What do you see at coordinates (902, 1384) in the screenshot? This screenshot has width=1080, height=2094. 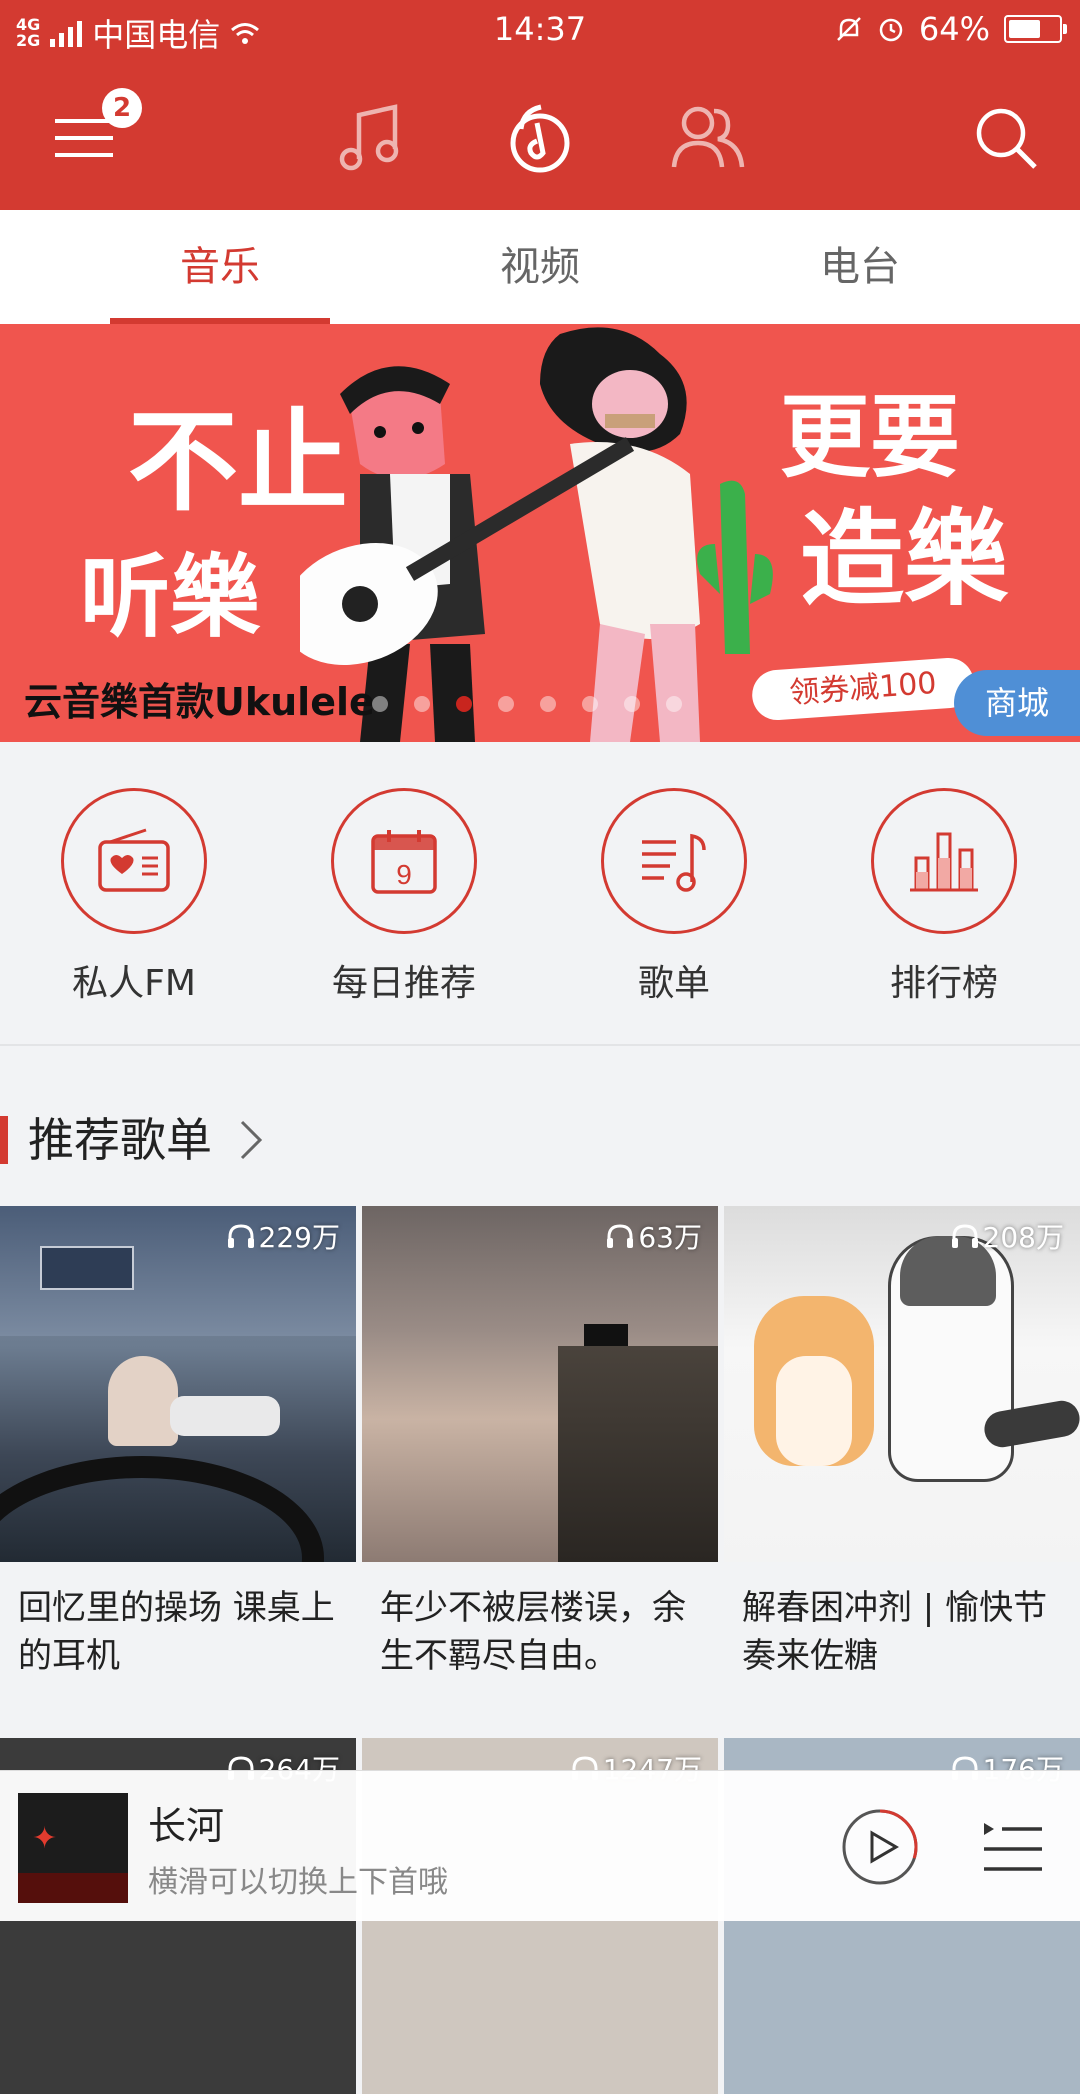 I see `playlist-cover: 208万` at bounding box center [902, 1384].